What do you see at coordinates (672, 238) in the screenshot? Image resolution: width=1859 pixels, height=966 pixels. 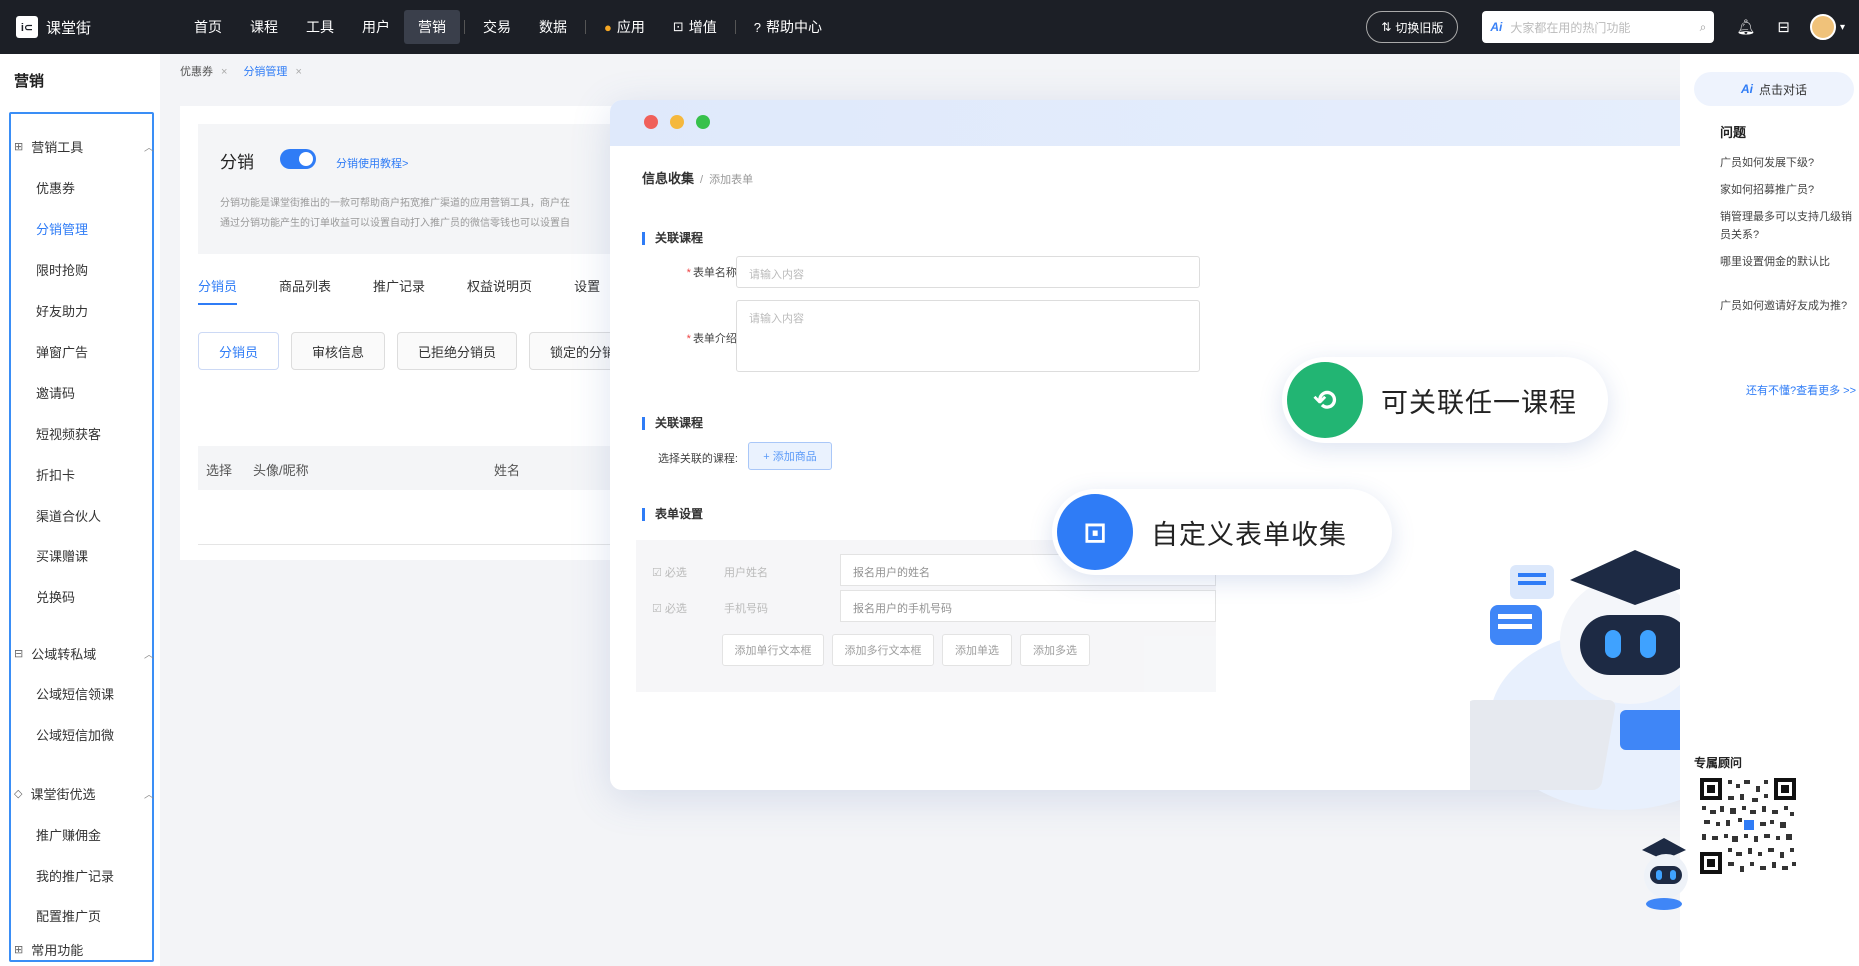 I see `section-title: 关联课程` at bounding box center [672, 238].